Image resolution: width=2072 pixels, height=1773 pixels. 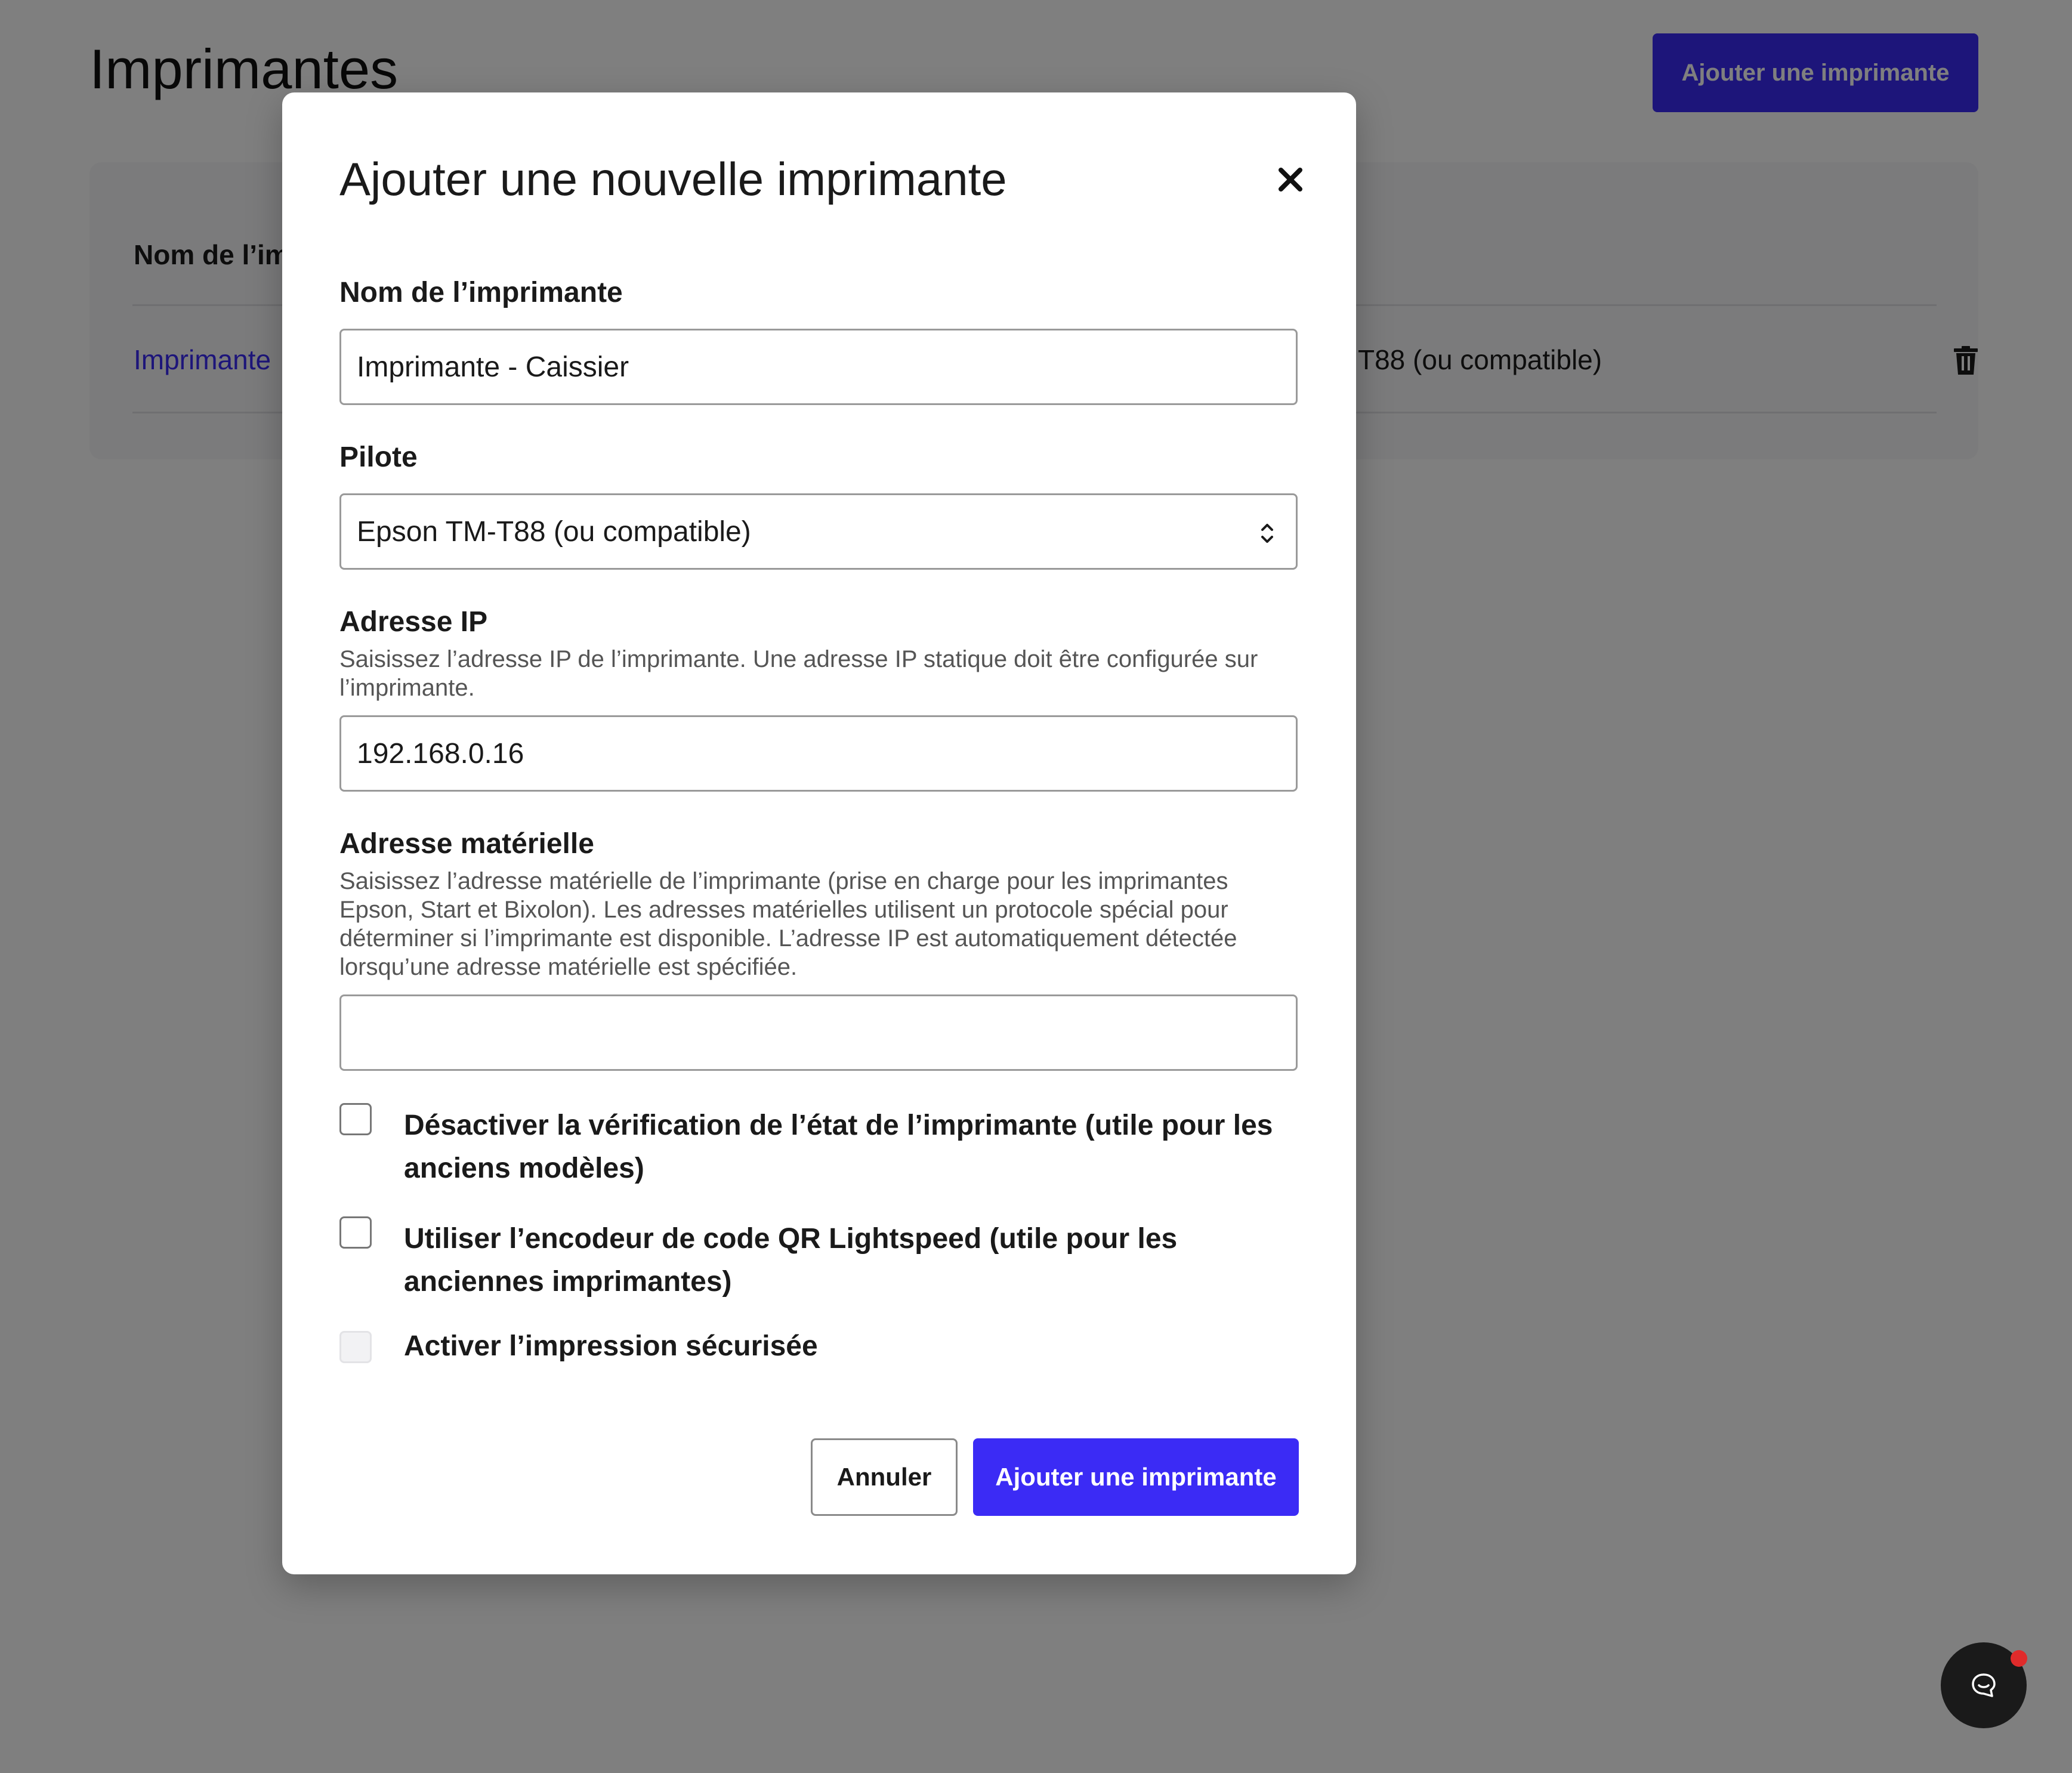 What do you see at coordinates (1291, 179) in the screenshot?
I see `close-icon` at bounding box center [1291, 179].